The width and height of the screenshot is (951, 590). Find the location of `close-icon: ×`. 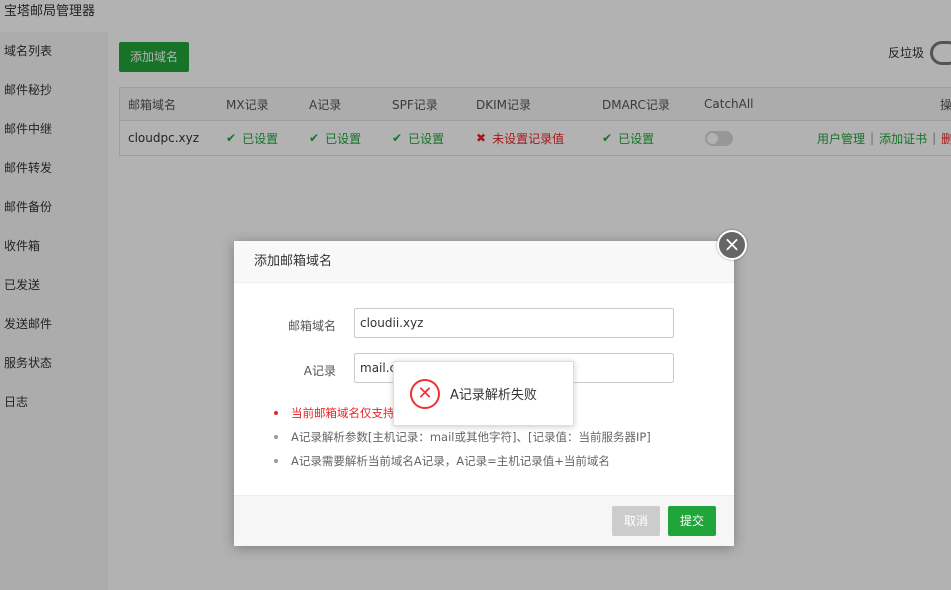

close-icon: × is located at coordinates (732, 245).